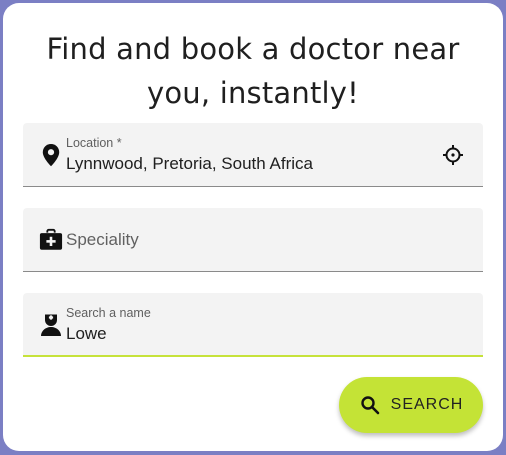 This screenshot has height=455, width=506. I want to click on speciality-input, so click(256, 239).